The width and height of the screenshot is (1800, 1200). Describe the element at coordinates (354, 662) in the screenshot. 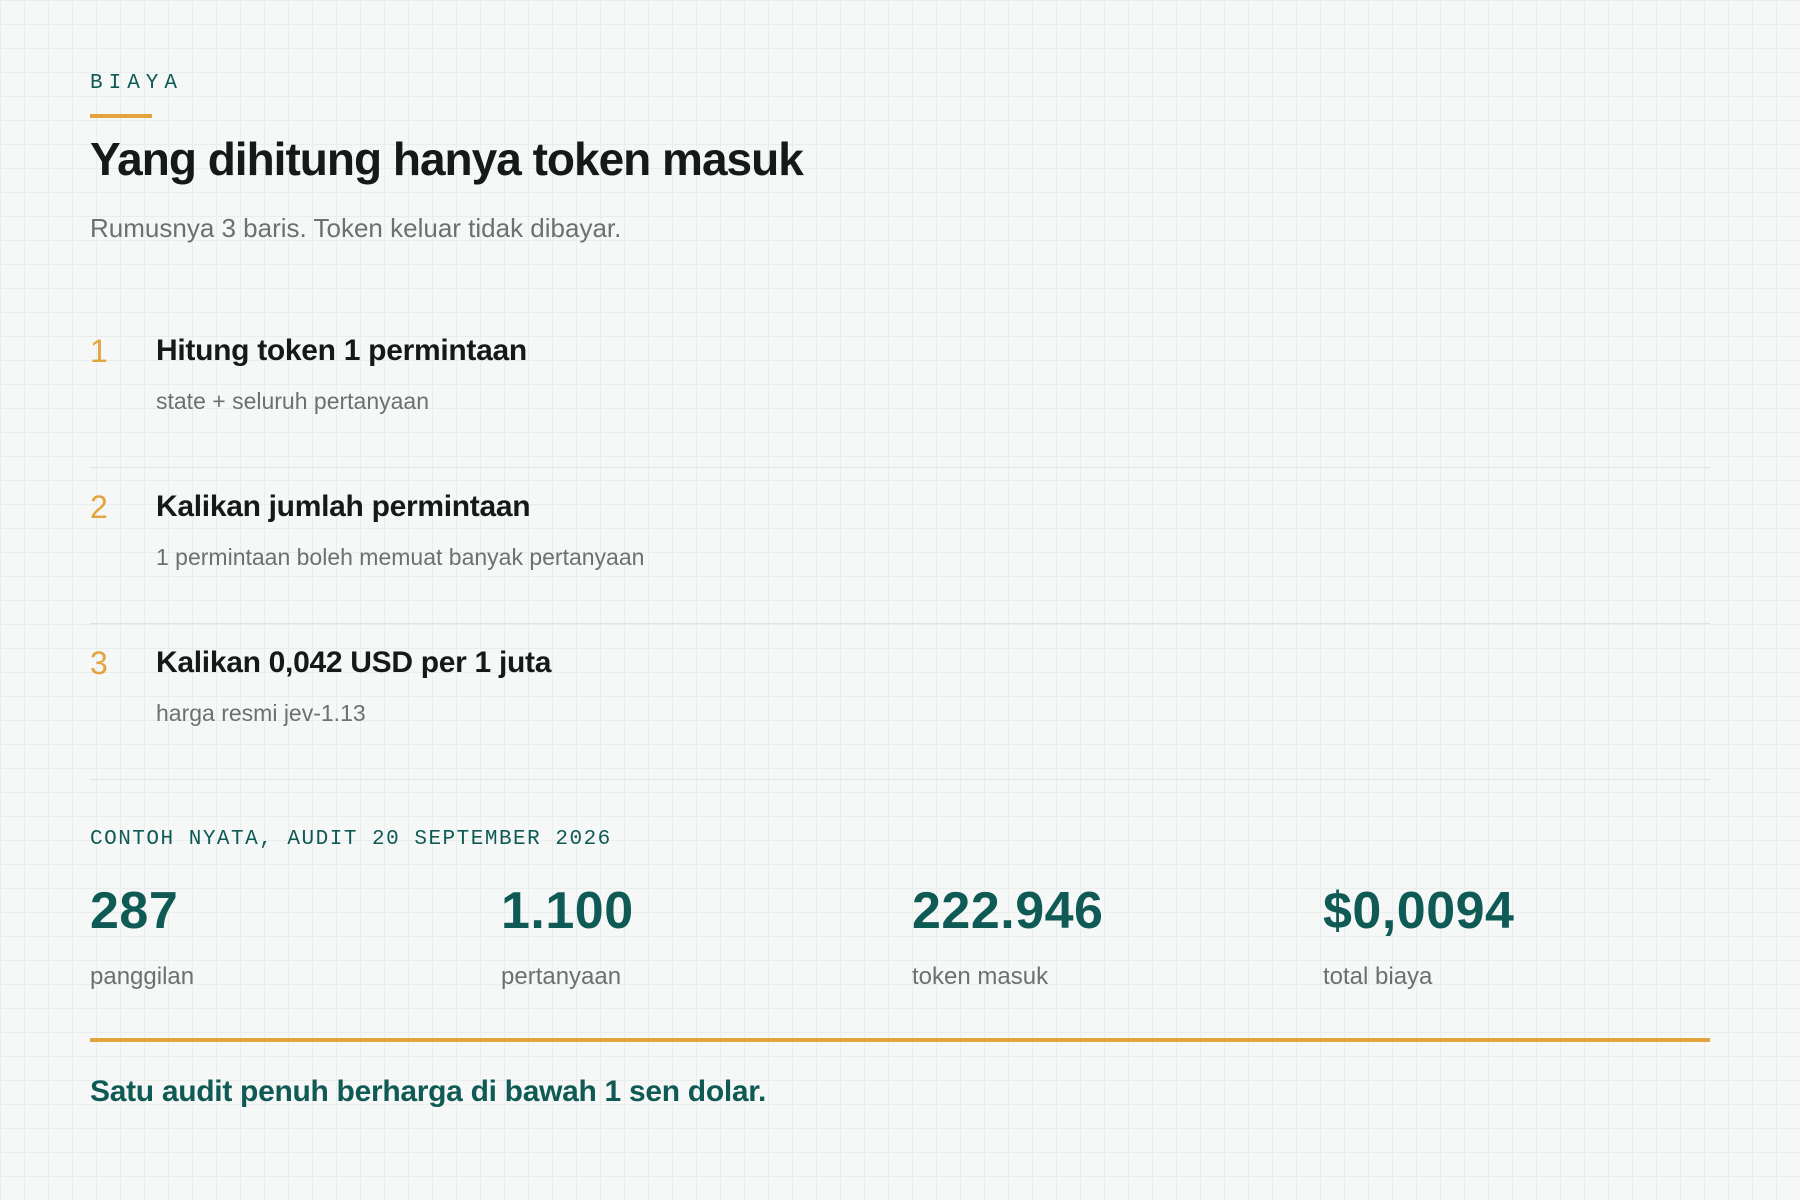

I see `step-title: Kalikan 0,042 USD per 1 juta` at that location.